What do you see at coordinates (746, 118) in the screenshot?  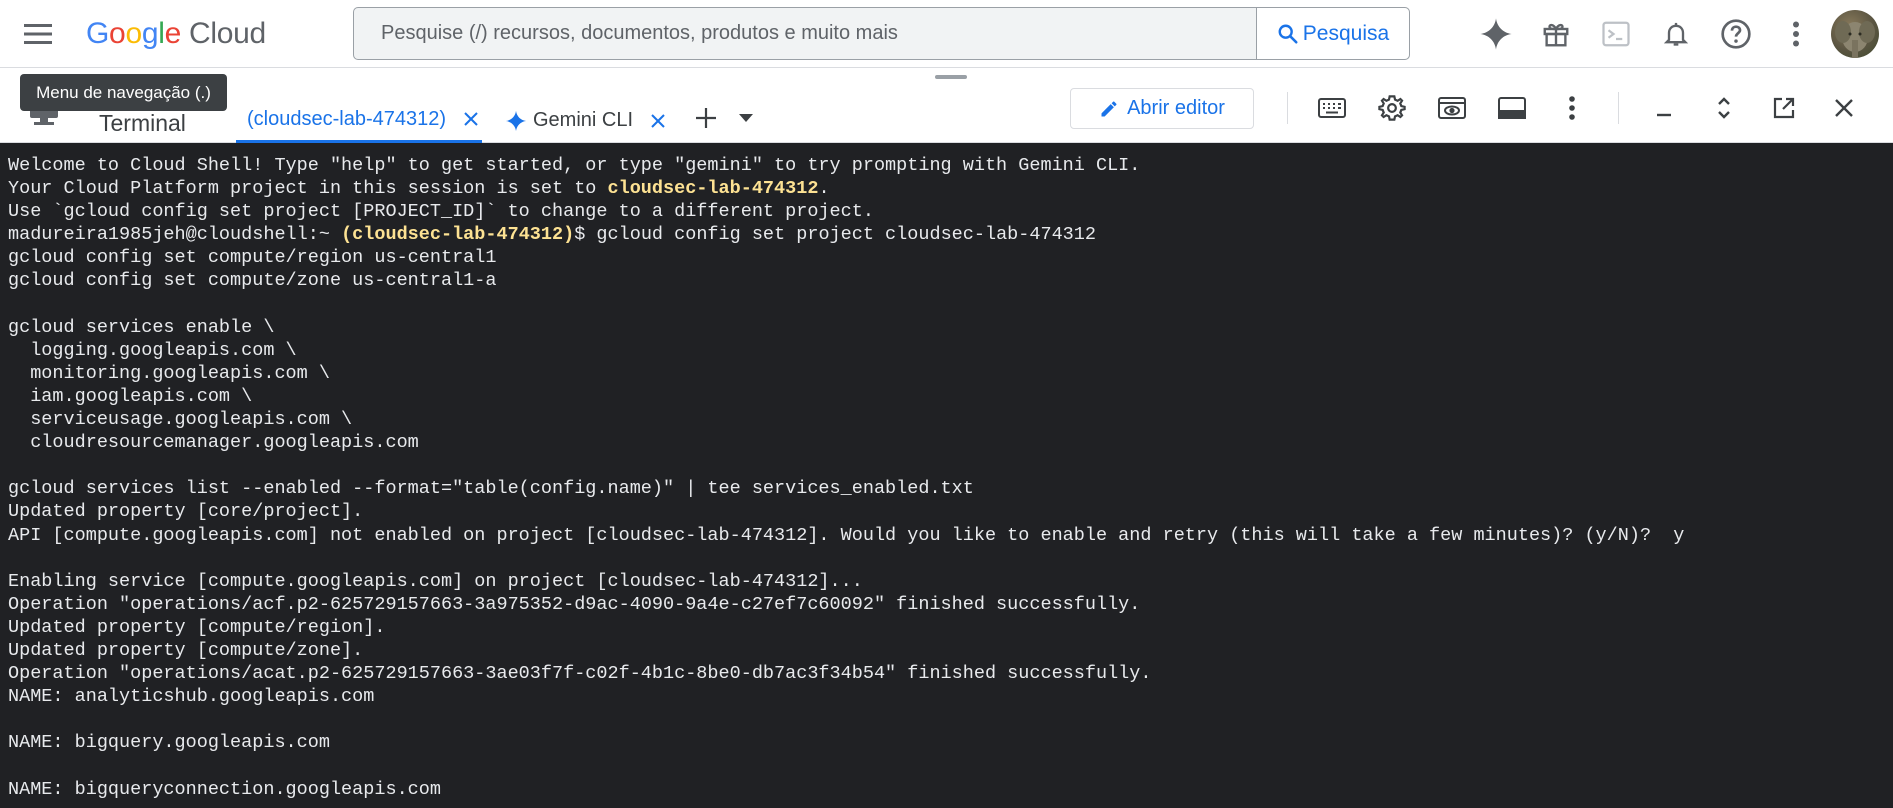 I see `chevron-down-icon` at bounding box center [746, 118].